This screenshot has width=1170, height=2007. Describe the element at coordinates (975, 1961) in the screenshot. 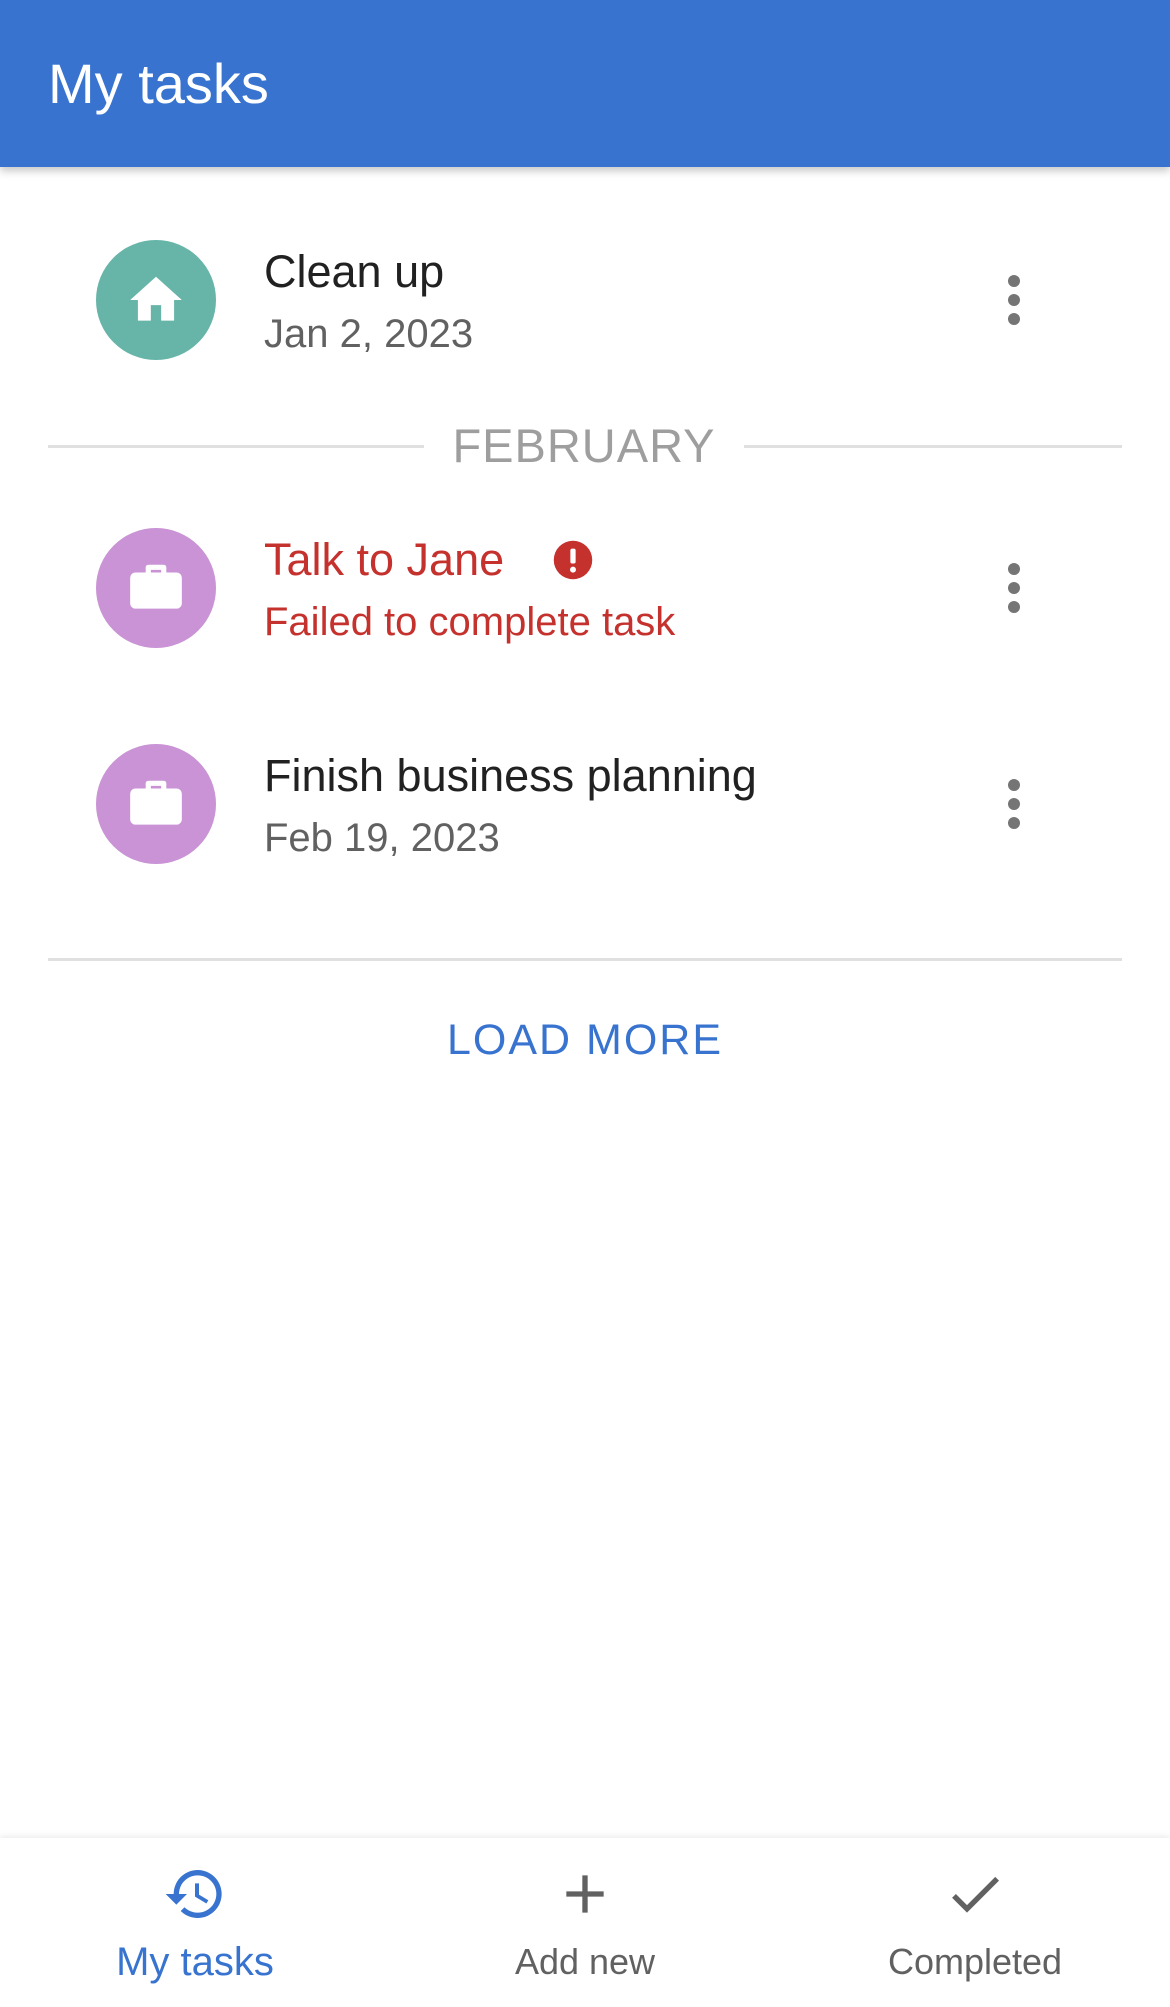

I see `nav-label: Completed` at that location.